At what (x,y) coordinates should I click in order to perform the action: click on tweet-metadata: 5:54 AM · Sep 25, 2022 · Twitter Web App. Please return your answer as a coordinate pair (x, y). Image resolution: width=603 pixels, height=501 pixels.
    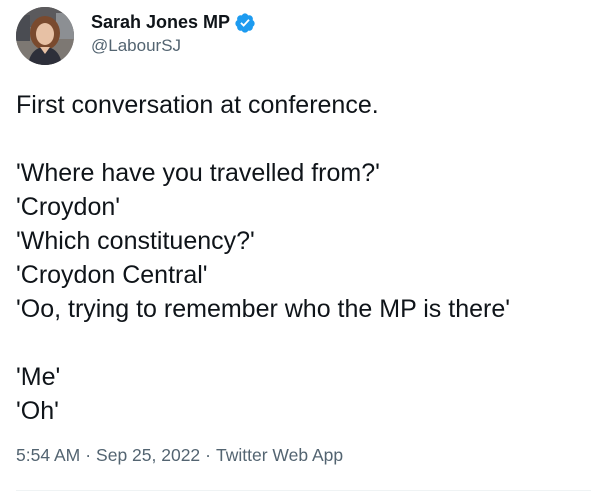
    Looking at the image, I should click on (179, 455).